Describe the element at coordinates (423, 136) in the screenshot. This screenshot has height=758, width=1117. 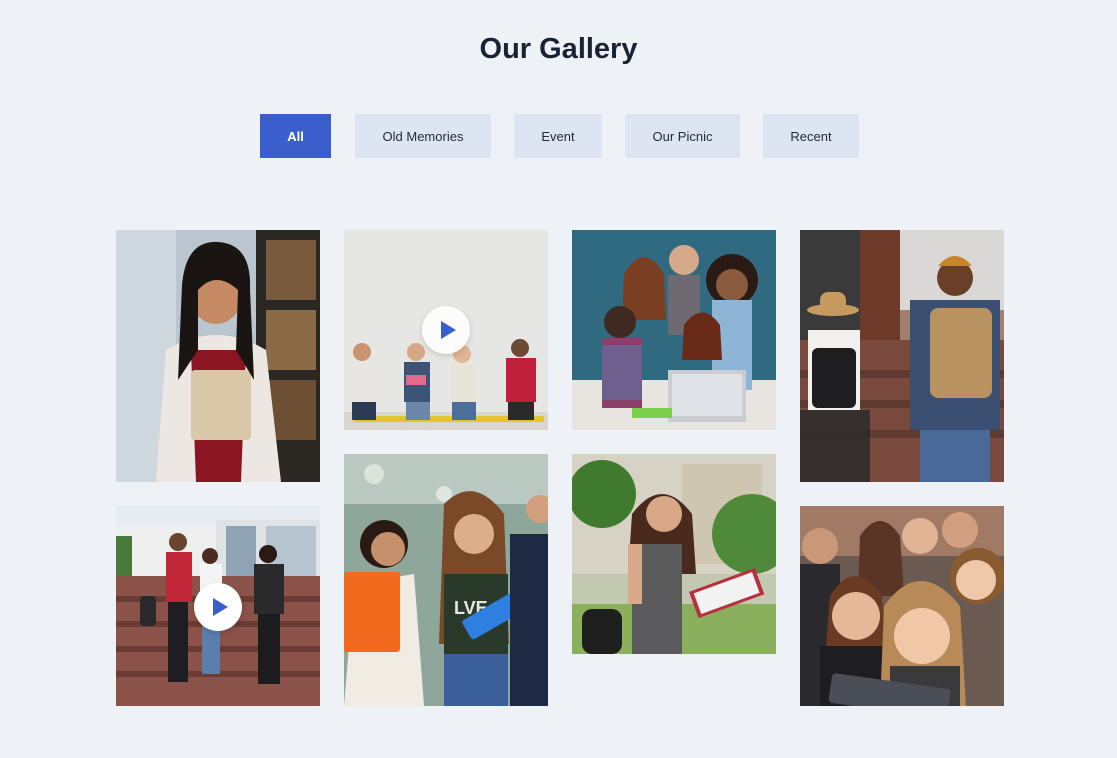
I see `filter-old-memories: Old Memories` at that location.